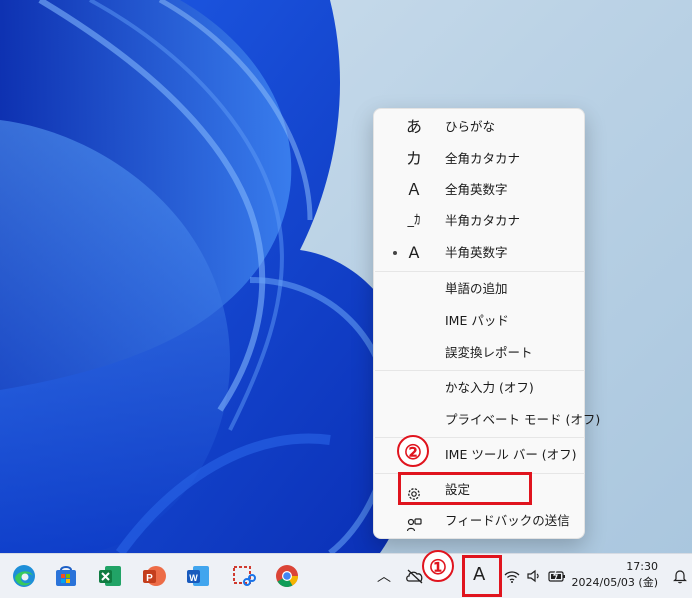  Describe the element at coordinates (642, 566) in the screenshot. I see `clock-time: 17:30` at that location.